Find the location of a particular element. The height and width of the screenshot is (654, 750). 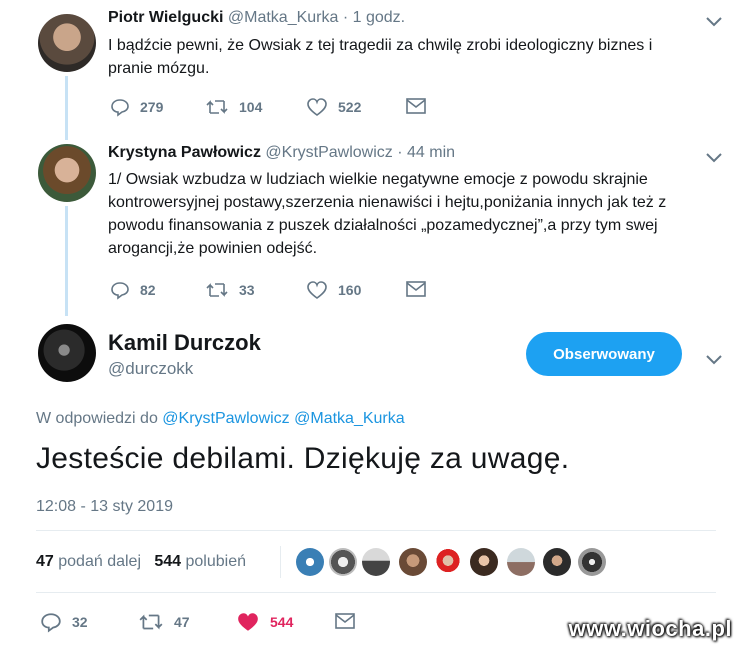

author-handle: @durczokk is located at coordinates (150, 369).